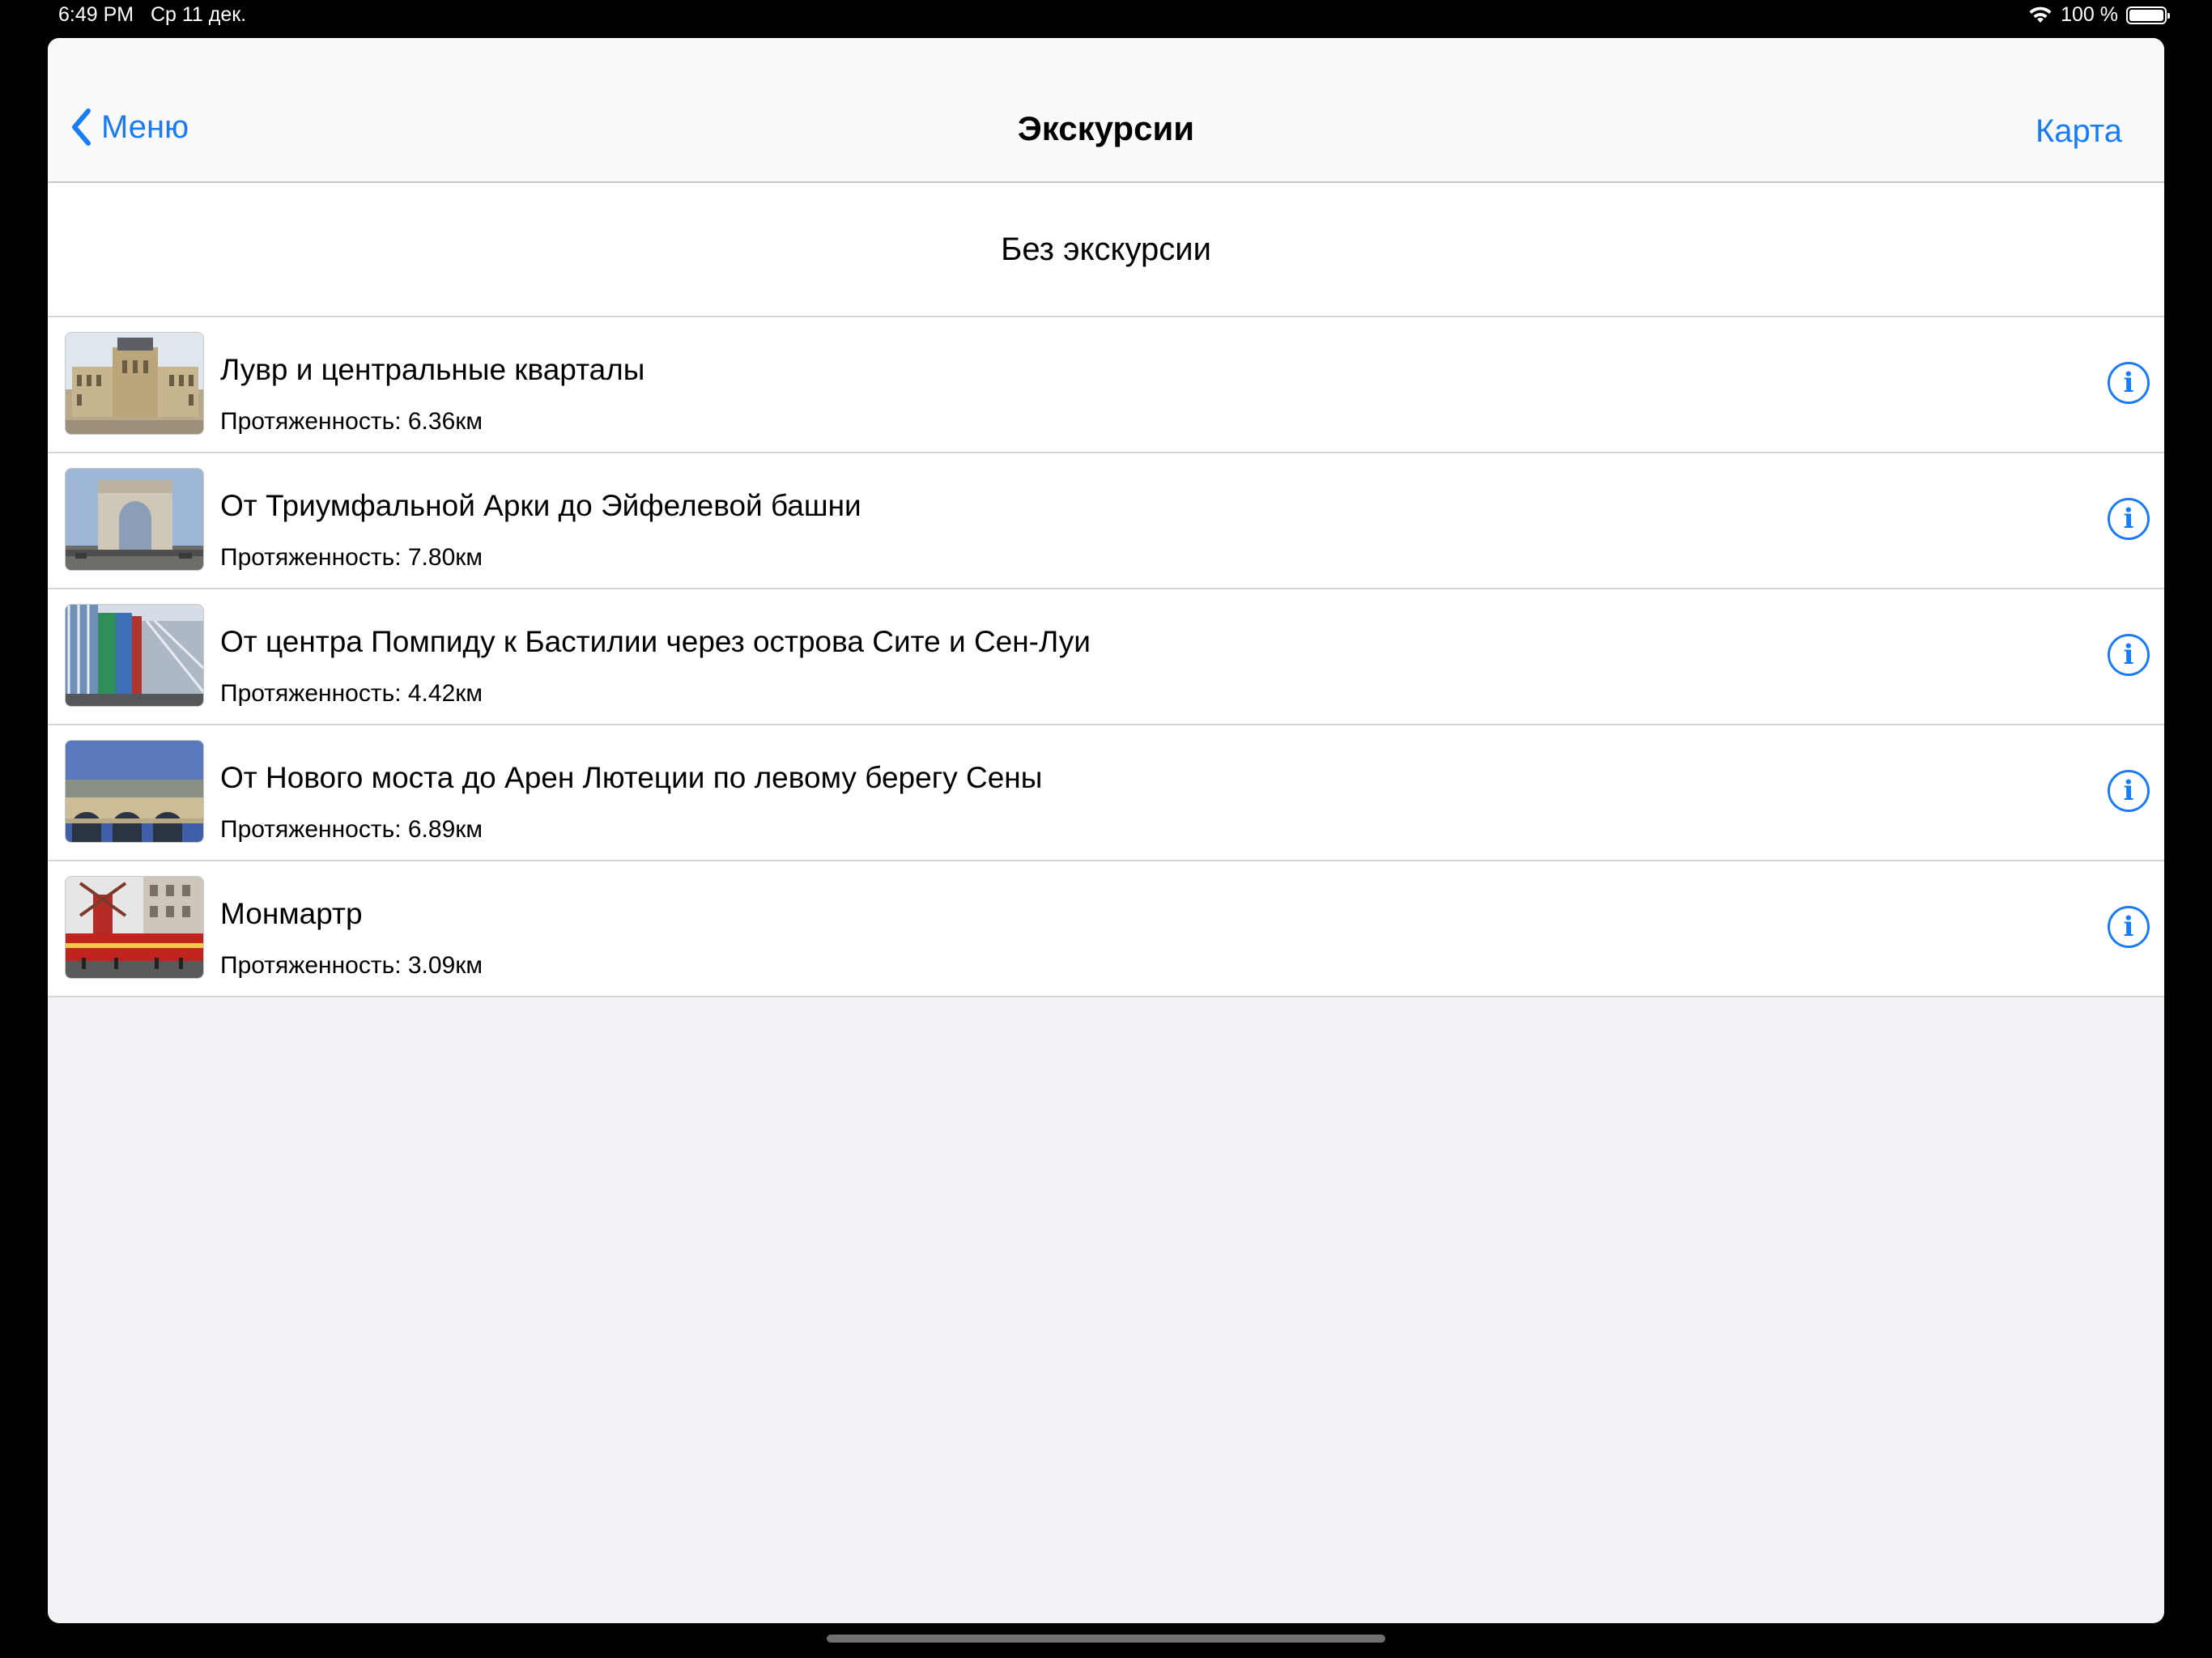 The width and height of the screenshot is (2212, 1658). I want to click on navigation-bar: Меню Экскурсии Карта, so click(1106, 110).